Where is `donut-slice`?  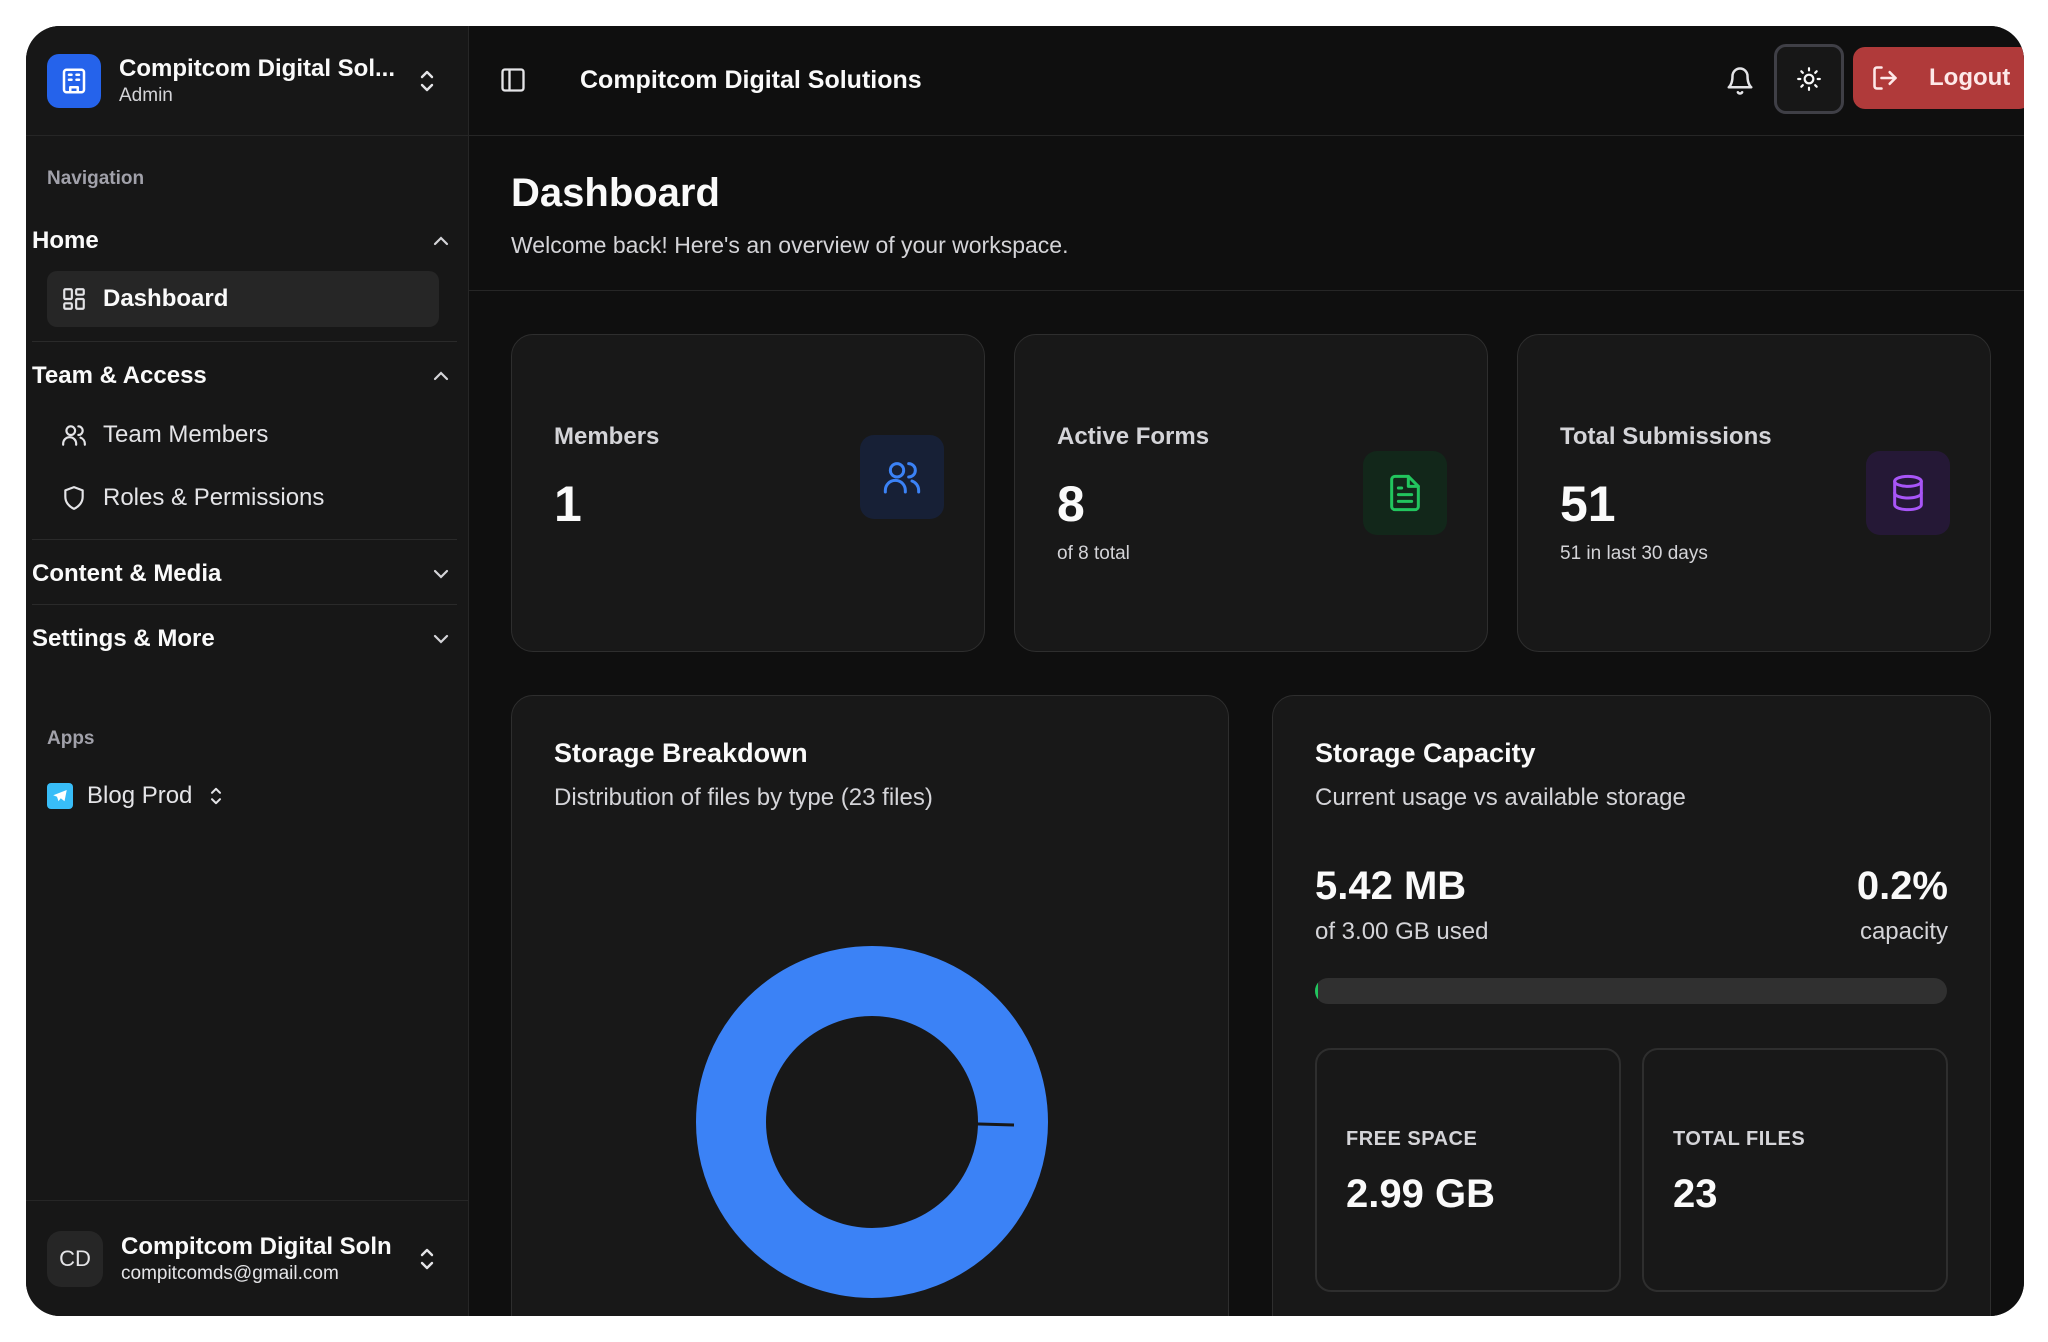 donut-slice is located at coordinates (872, 1122).